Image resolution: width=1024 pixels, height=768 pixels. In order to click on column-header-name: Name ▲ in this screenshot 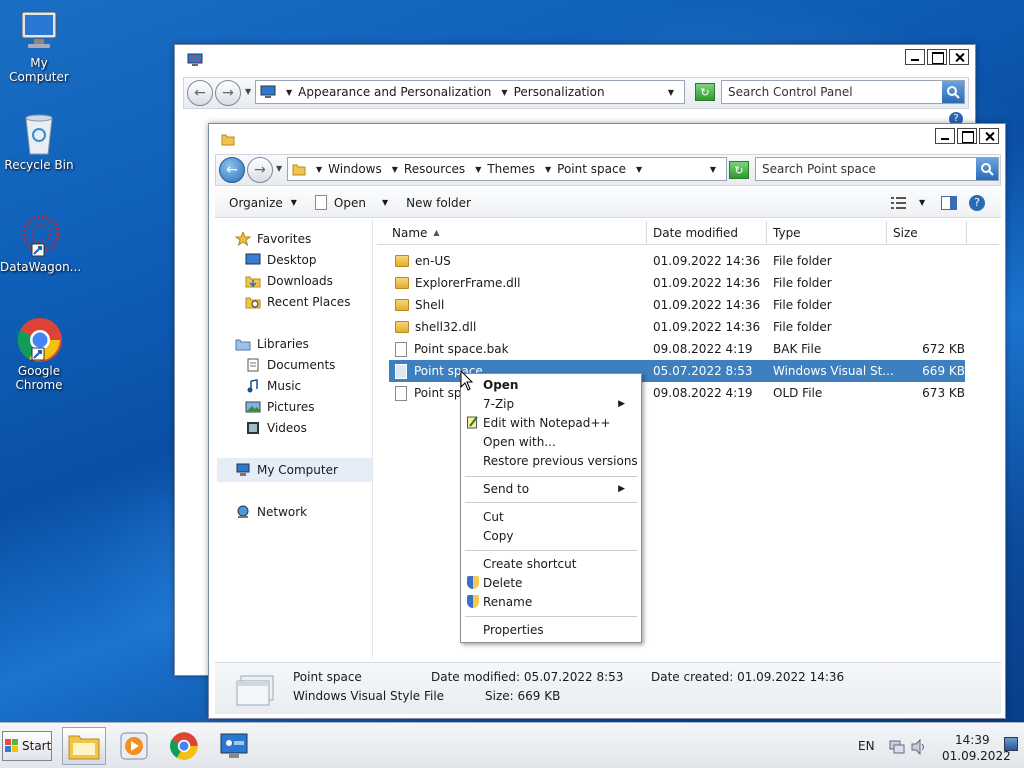, I will do `click(512, 232)`.